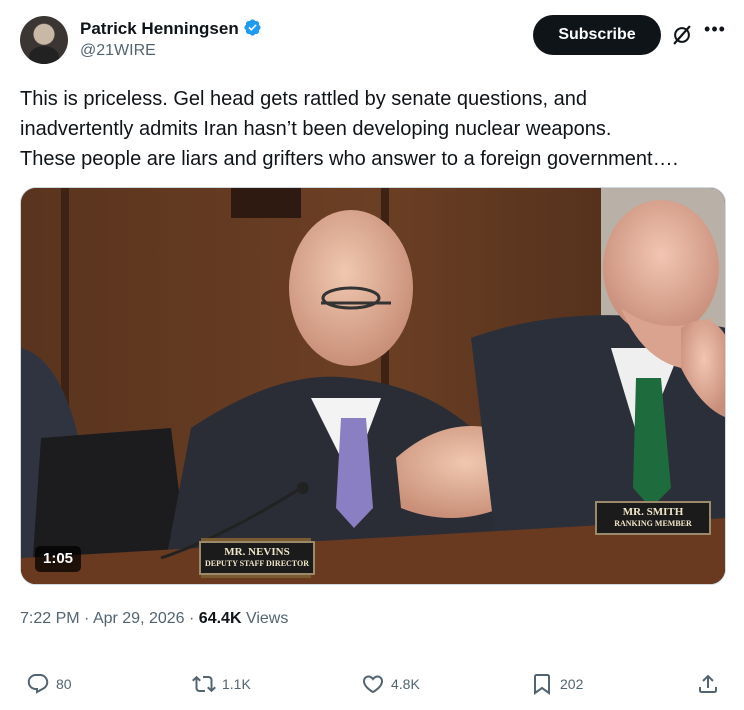  I want to click on more-options-icon: •••, so click(715, 31).